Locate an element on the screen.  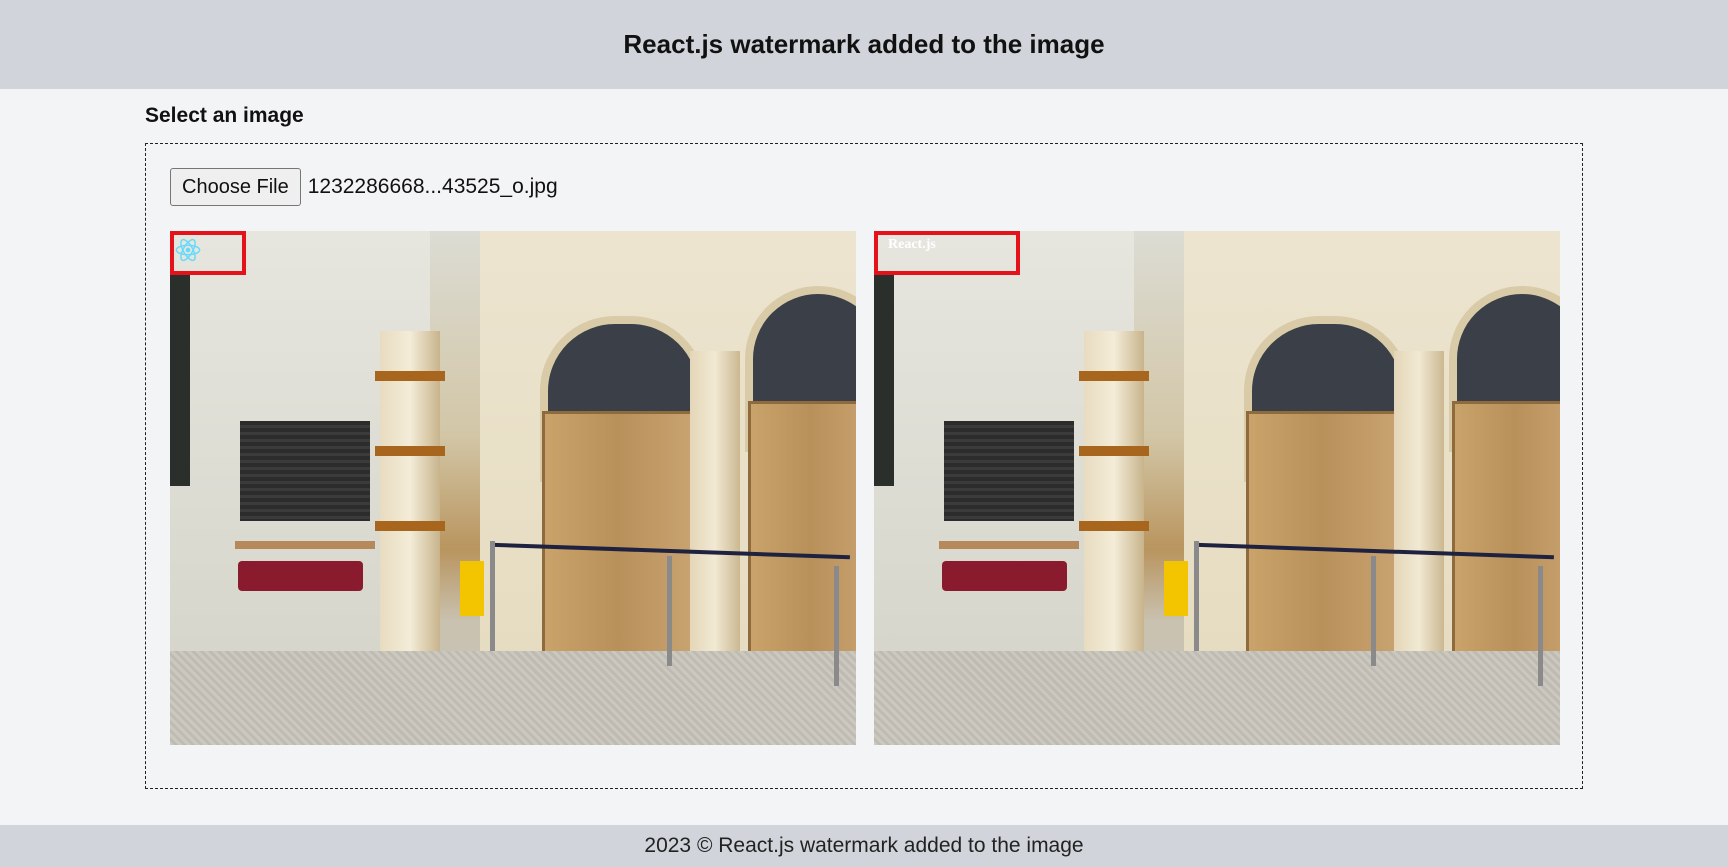
selected-file-name: 1232286668...43525_o.jpg is located at coordinates (432, 186).